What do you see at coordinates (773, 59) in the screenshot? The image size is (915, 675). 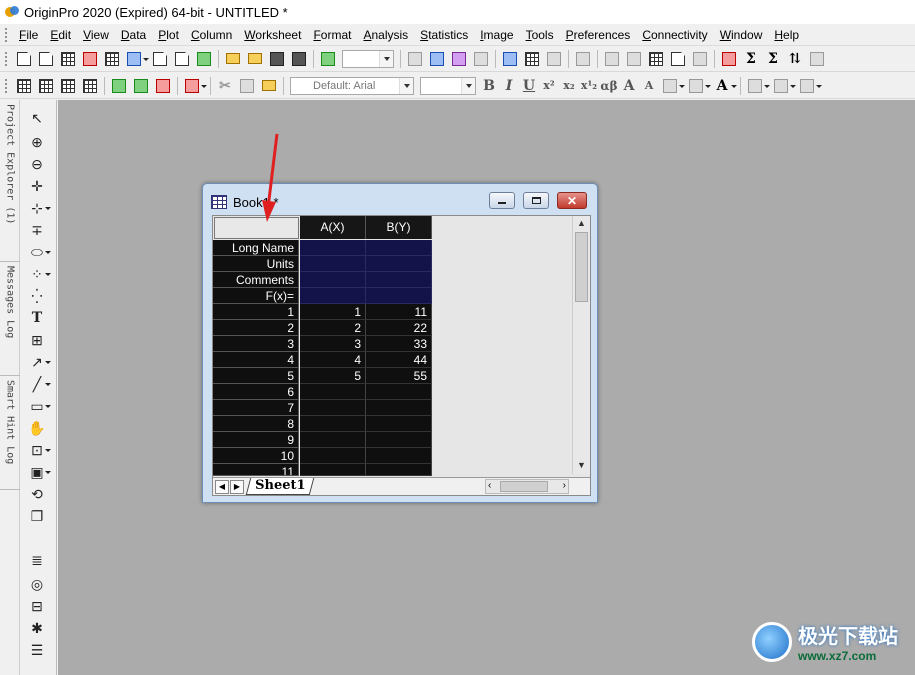 I see `set-values-button: Σ` at bounding box center [773, 59].